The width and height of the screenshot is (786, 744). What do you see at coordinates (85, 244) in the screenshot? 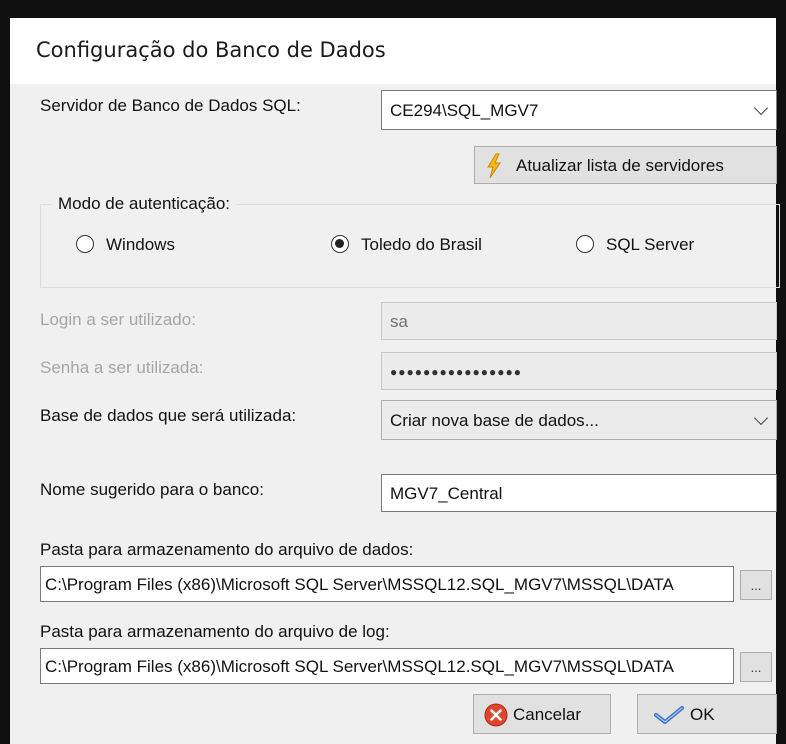
I see `radio-windows` at bounding box center [85, 244].